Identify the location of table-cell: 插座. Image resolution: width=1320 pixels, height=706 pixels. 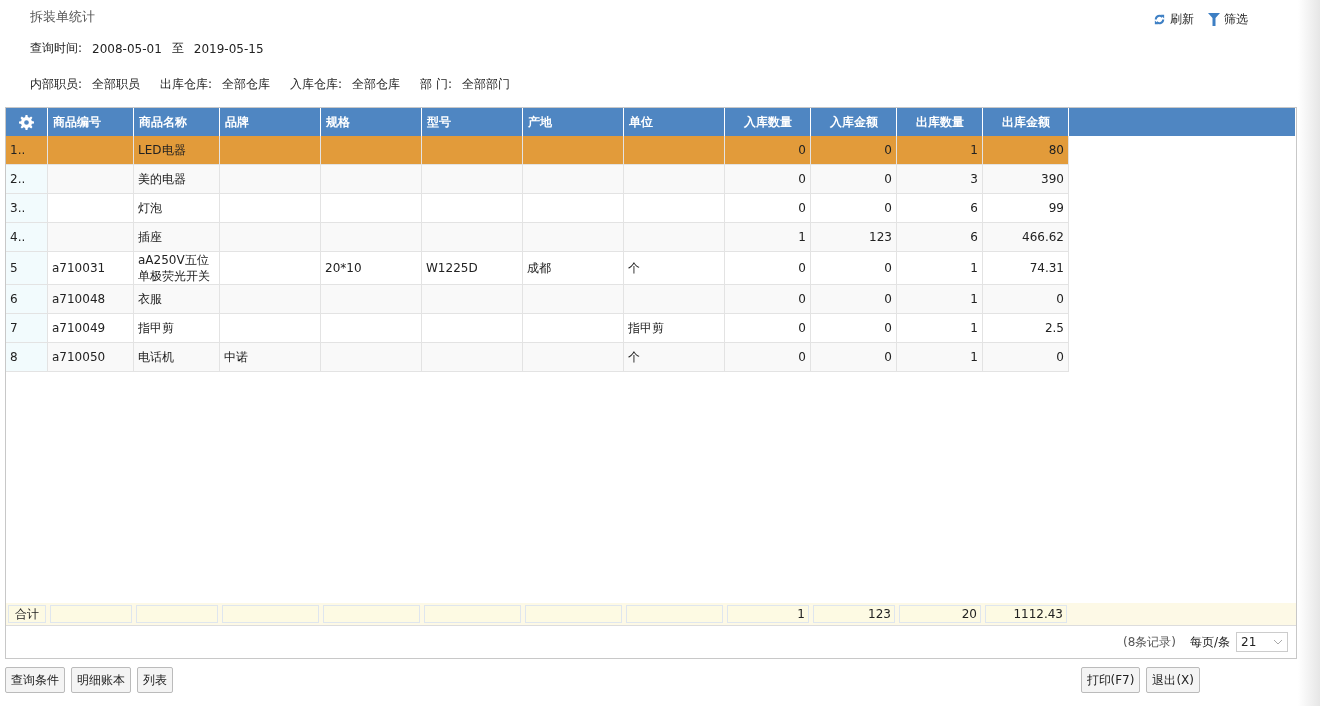
(177, 237).